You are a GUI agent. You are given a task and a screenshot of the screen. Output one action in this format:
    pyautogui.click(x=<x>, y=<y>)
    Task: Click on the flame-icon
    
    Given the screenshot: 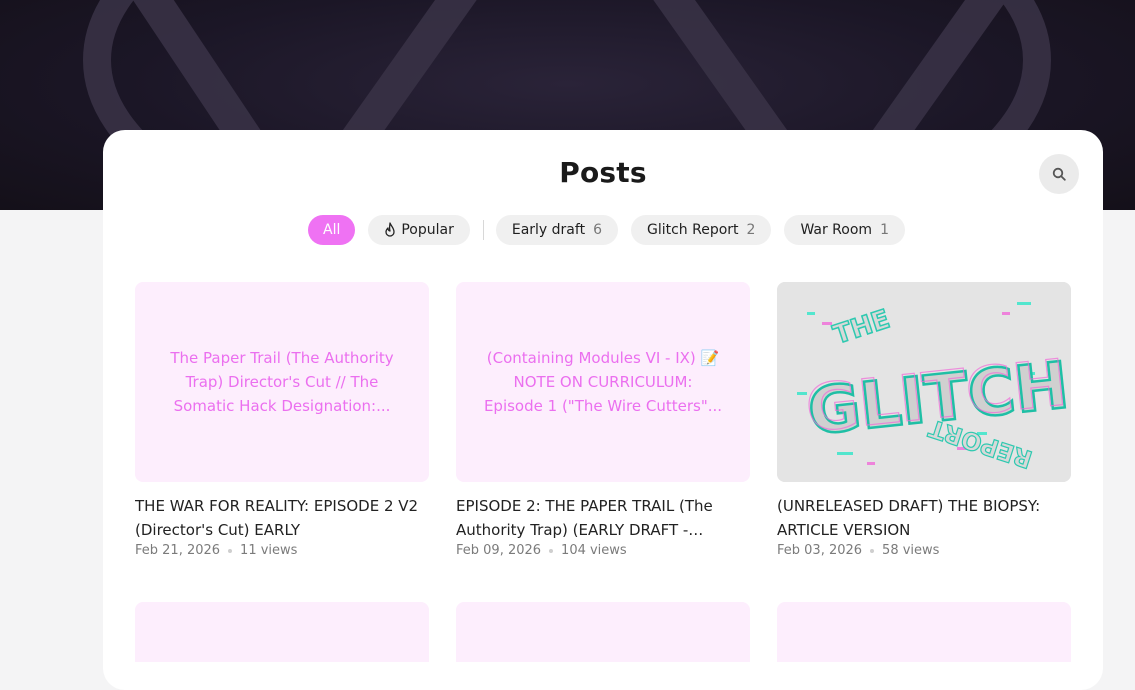 What is the action you would take?
    pyautogui.click(x=390, y=230)
    